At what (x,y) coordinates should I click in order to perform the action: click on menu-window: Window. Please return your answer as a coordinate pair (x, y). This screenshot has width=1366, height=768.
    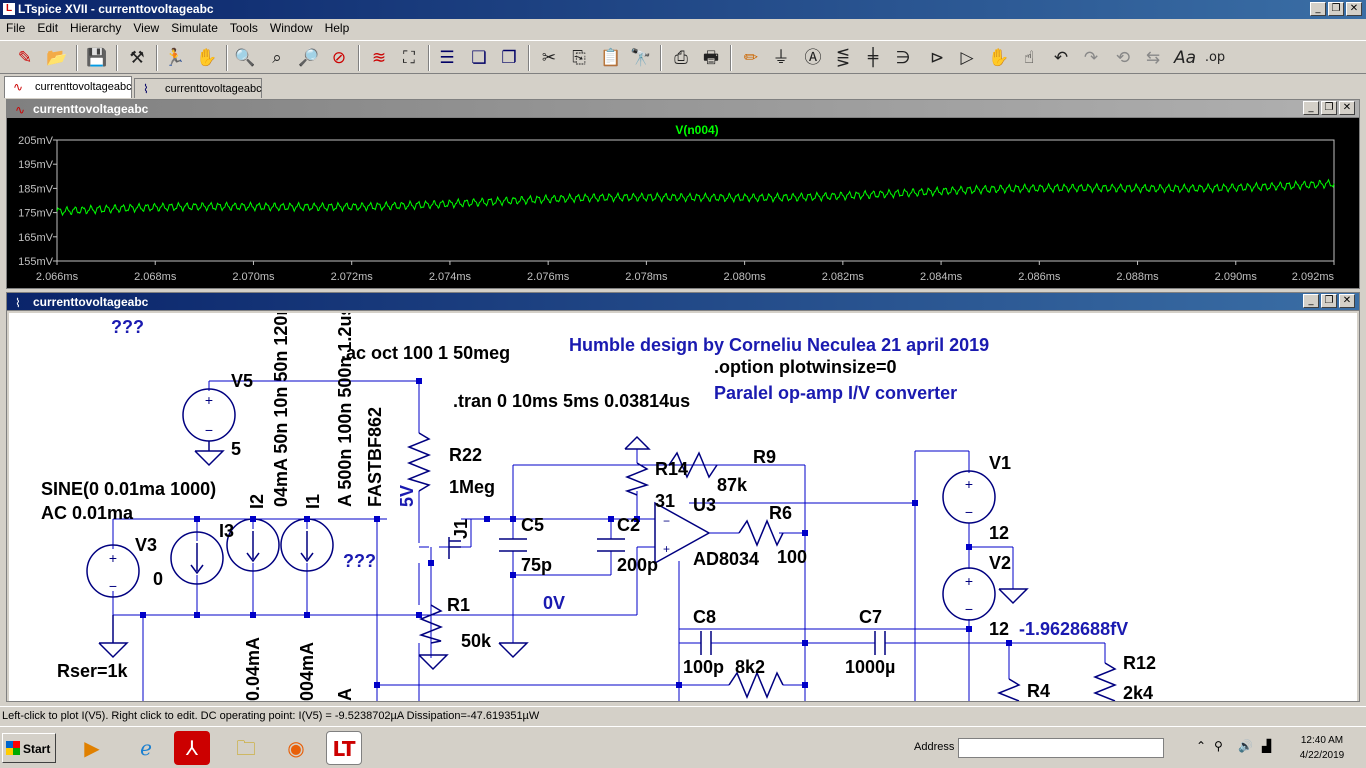
    Looking at the image, I should click on (291, 28).